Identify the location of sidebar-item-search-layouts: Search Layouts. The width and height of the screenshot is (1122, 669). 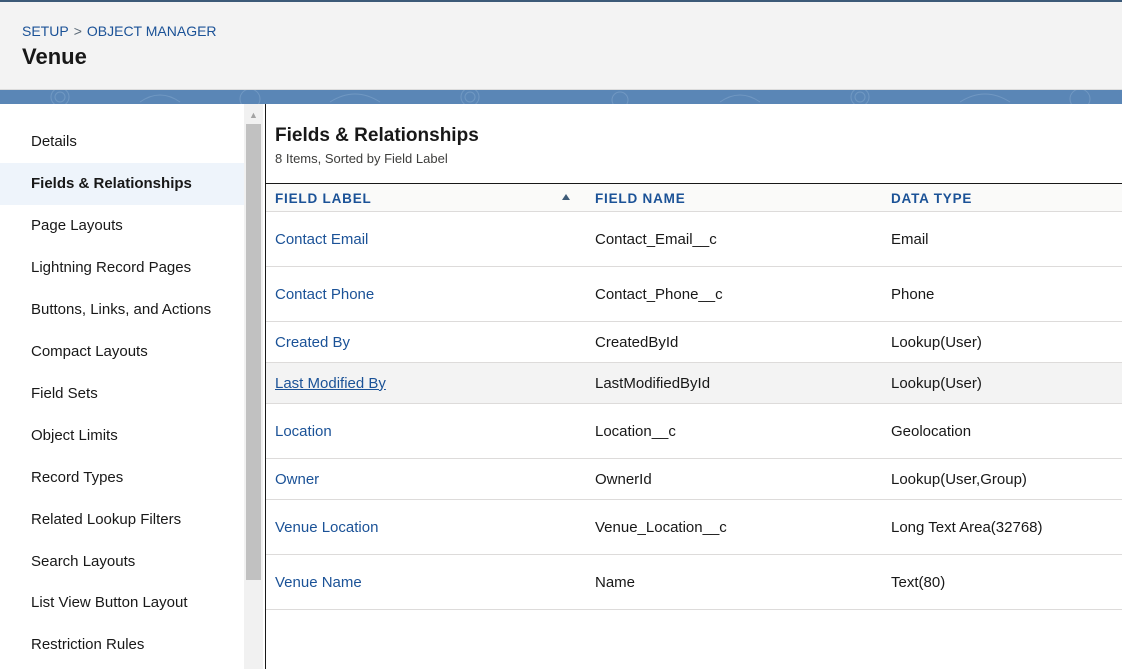
(122, 562).